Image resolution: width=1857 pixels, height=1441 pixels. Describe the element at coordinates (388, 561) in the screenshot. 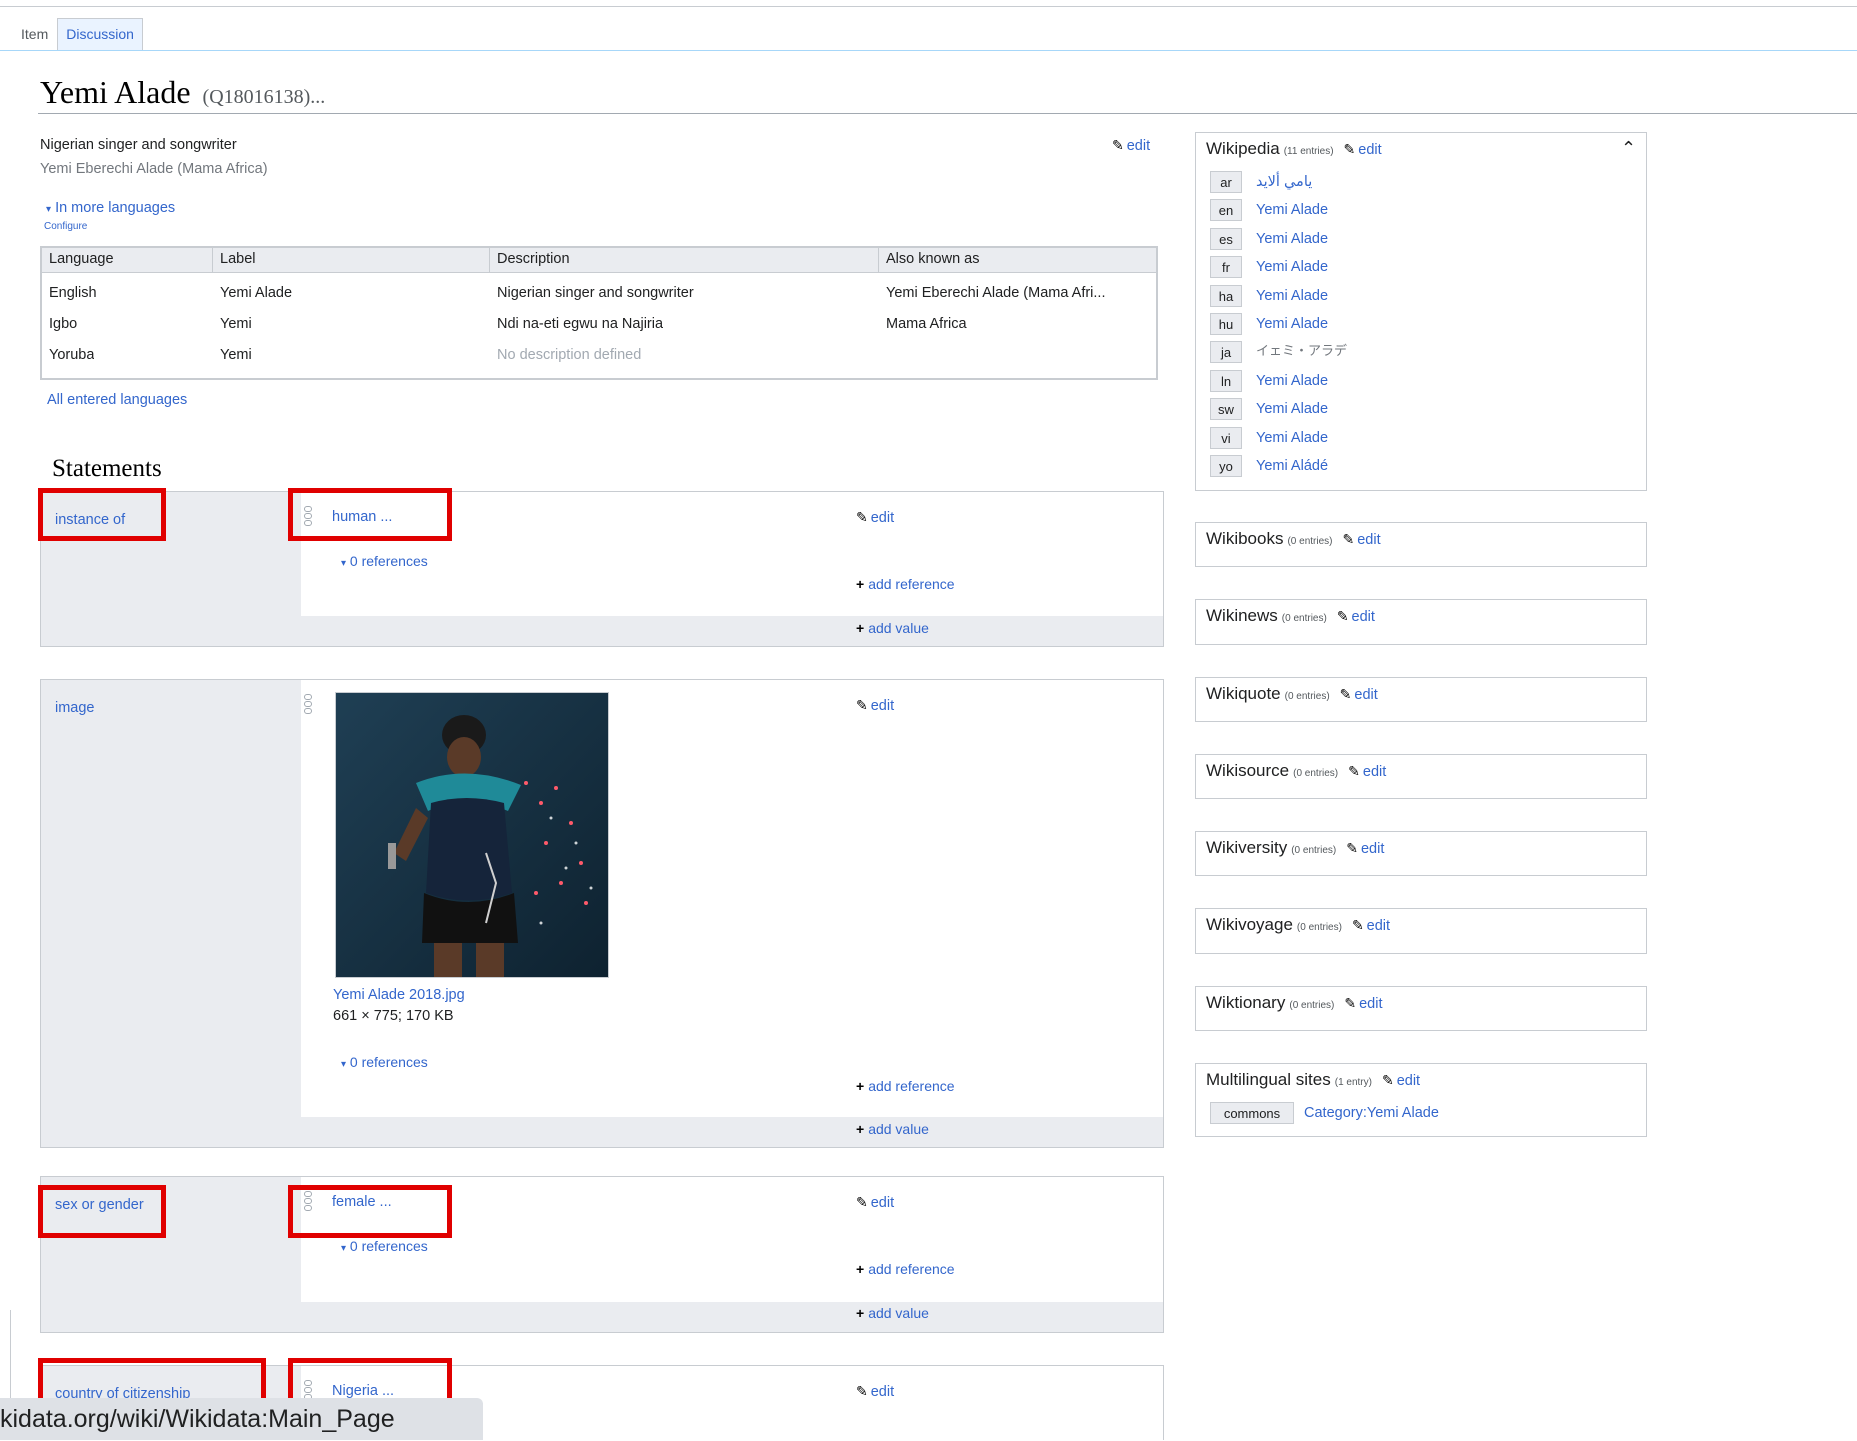

I see `references-label: 0 references` at that location.